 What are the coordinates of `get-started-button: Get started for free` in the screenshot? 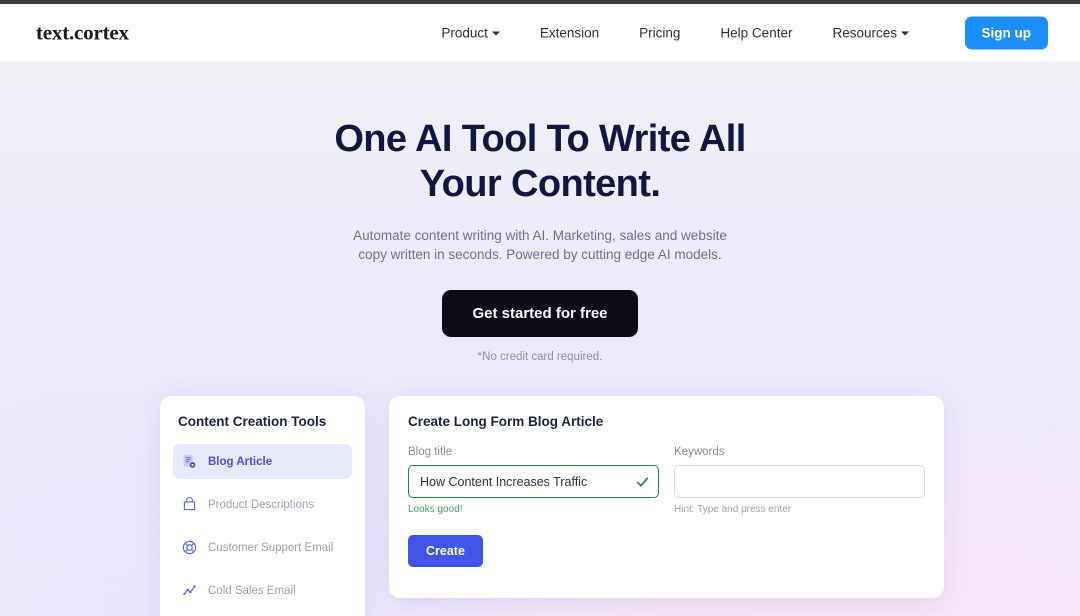 It's located at (540, 313).